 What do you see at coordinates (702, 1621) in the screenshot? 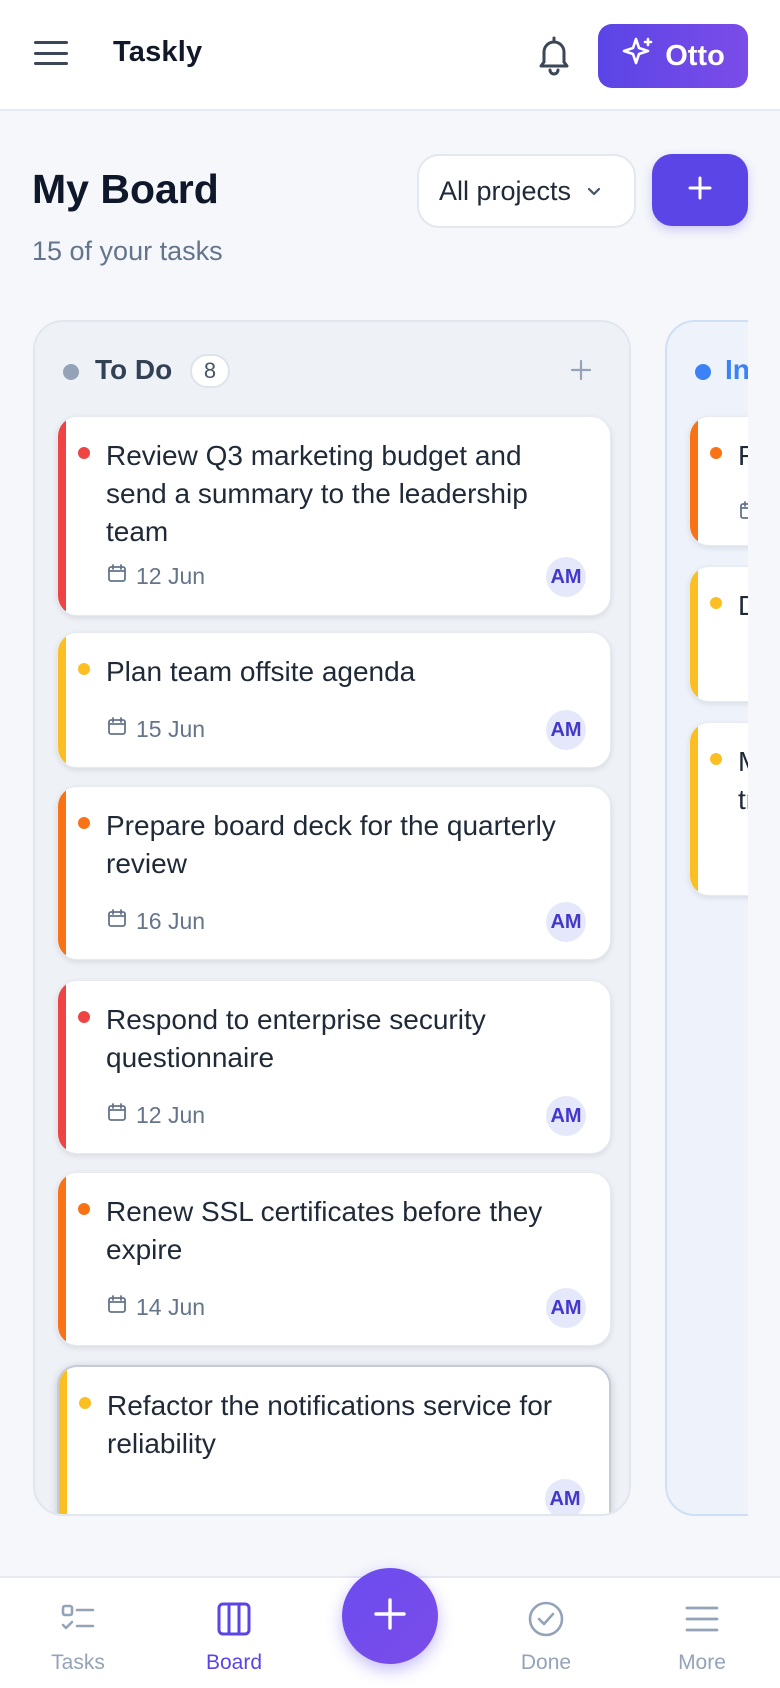
I see `more-icon` at bounding box center [702, 1621].